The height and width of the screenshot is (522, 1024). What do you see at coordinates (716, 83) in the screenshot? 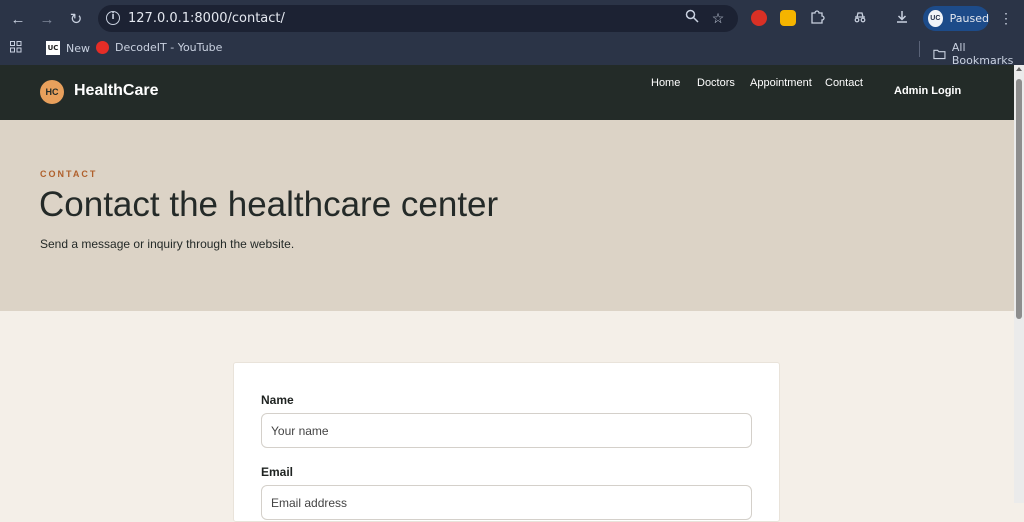
I see `nav-doctors: Doctors` at bounding box center [716, 83].